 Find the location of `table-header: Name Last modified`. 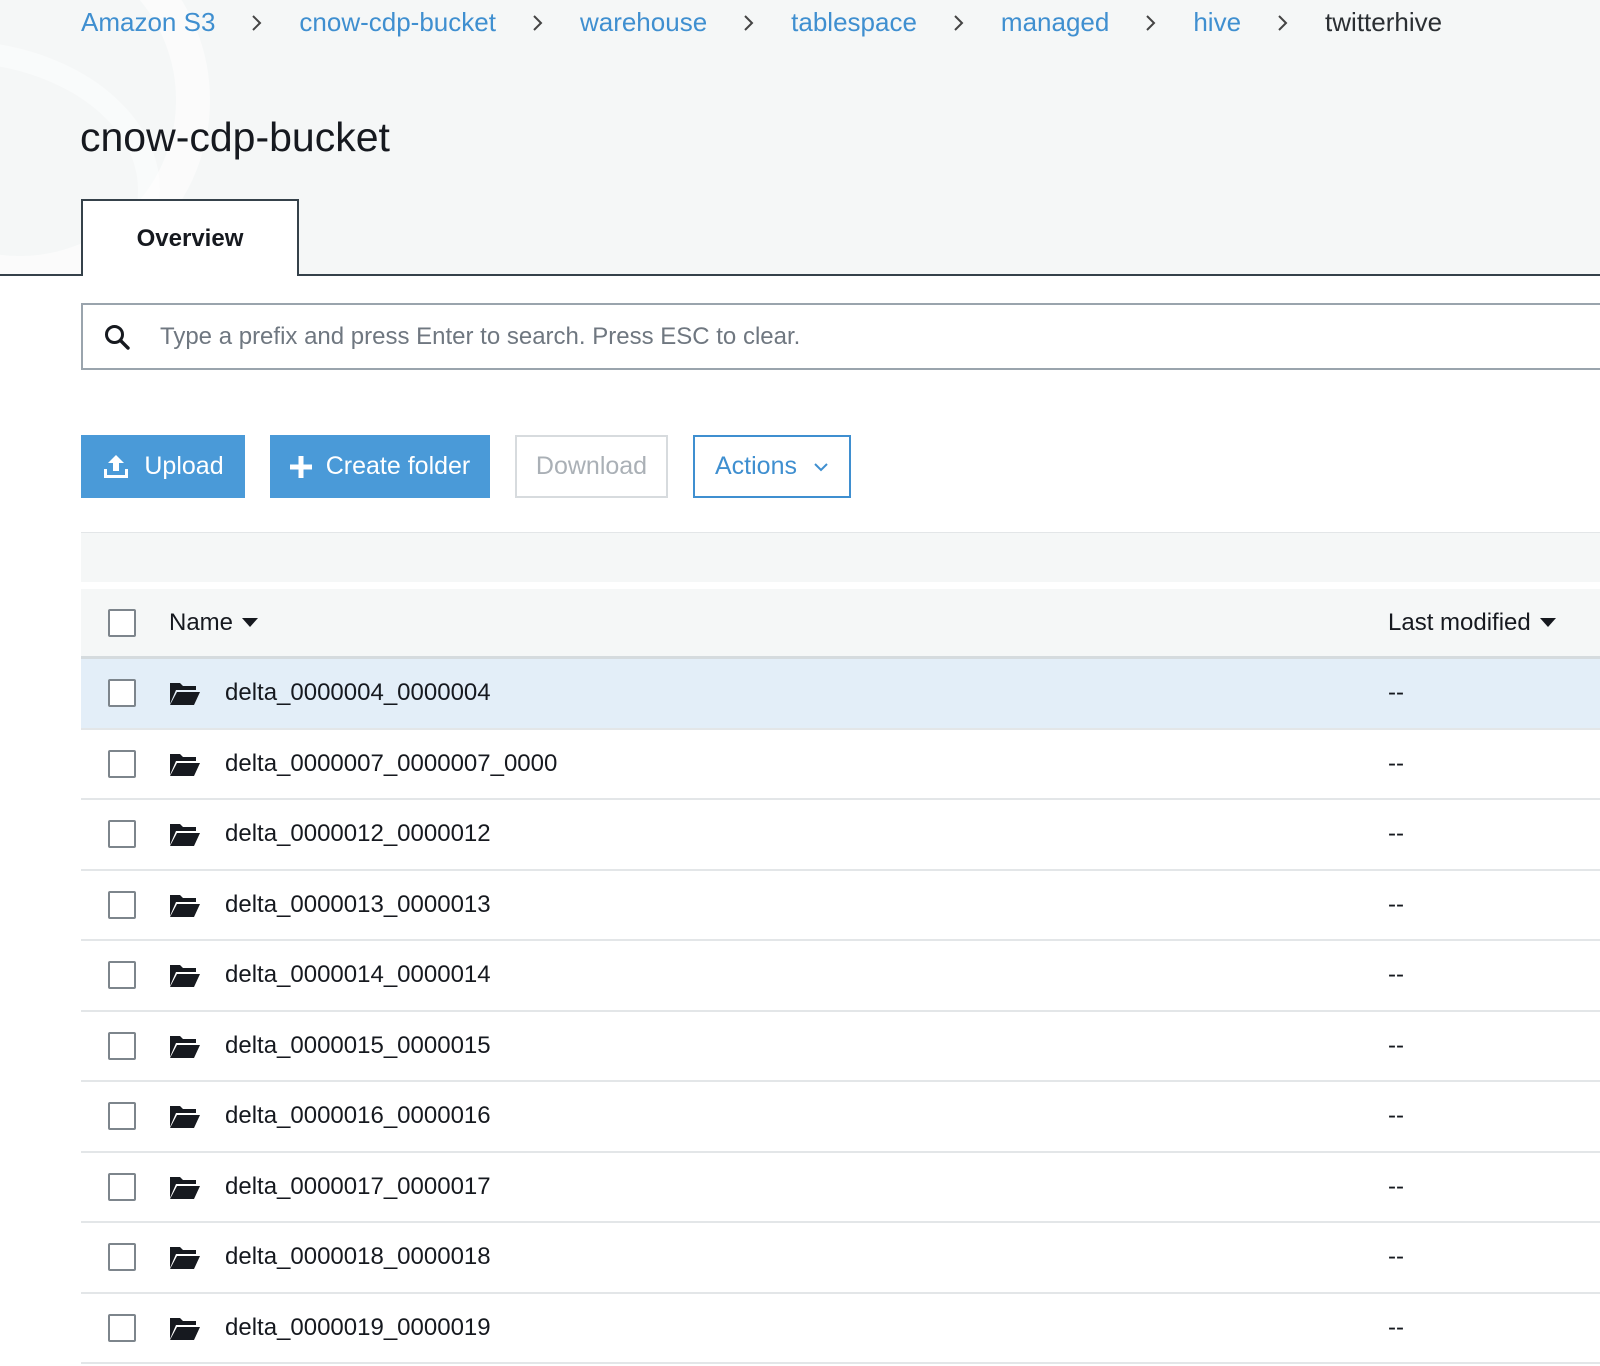

table-header: Name Last modified is located at coordinates (840, 624).